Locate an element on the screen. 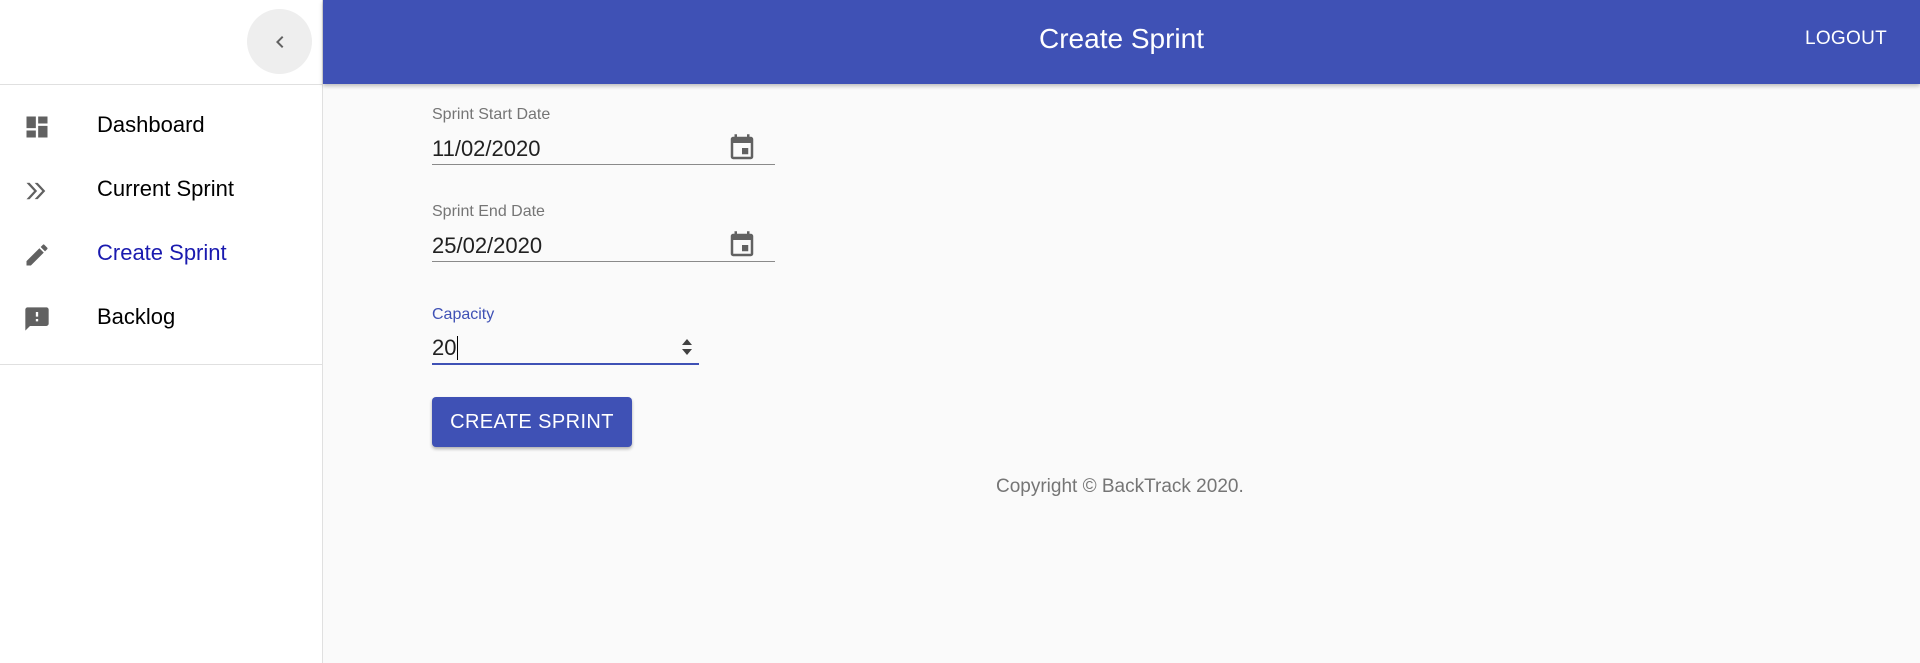 The image size is (1920, 663). sidebar-item-label: Create Sprint is located at coordinates (162, 252).